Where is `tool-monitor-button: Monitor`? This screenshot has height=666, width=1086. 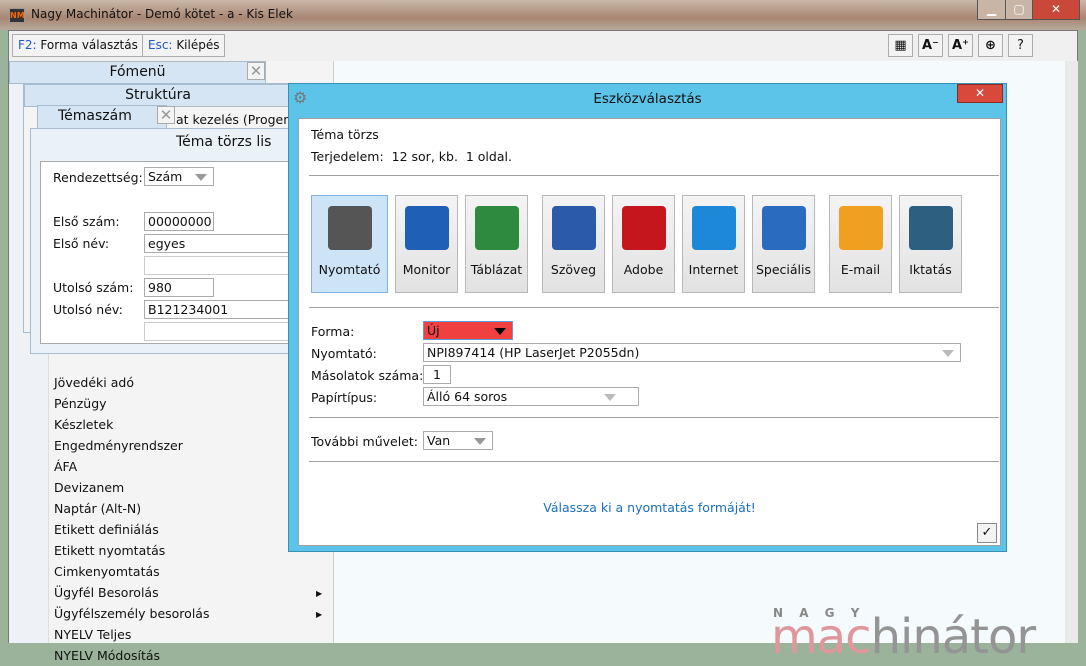
tool-monitor-button: Monitor is located at coordinates (426, 244).